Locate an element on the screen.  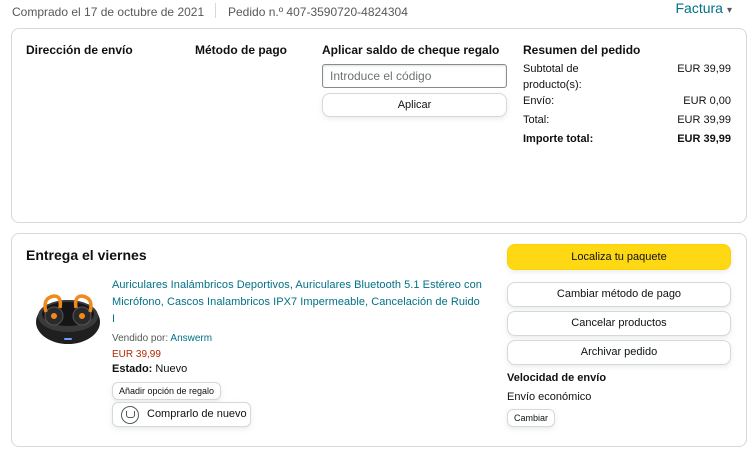
buy-again-icon is located at coordinates (130, 415).